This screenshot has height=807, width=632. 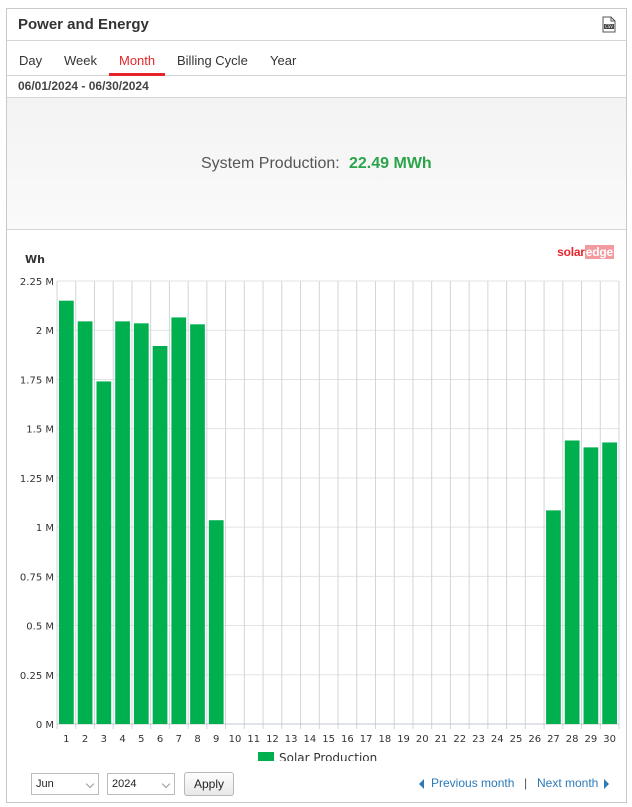 I want to click on apply-button: Apply, so click(x=209, y=784).